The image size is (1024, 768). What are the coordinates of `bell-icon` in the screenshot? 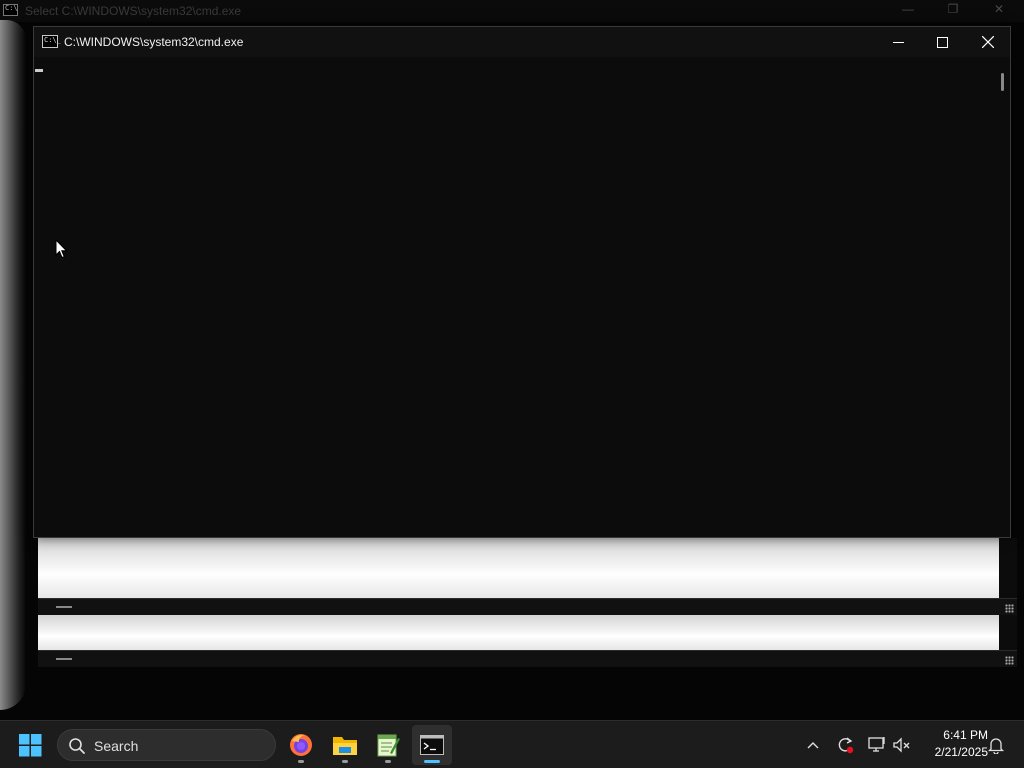 It's located at (996, 746).